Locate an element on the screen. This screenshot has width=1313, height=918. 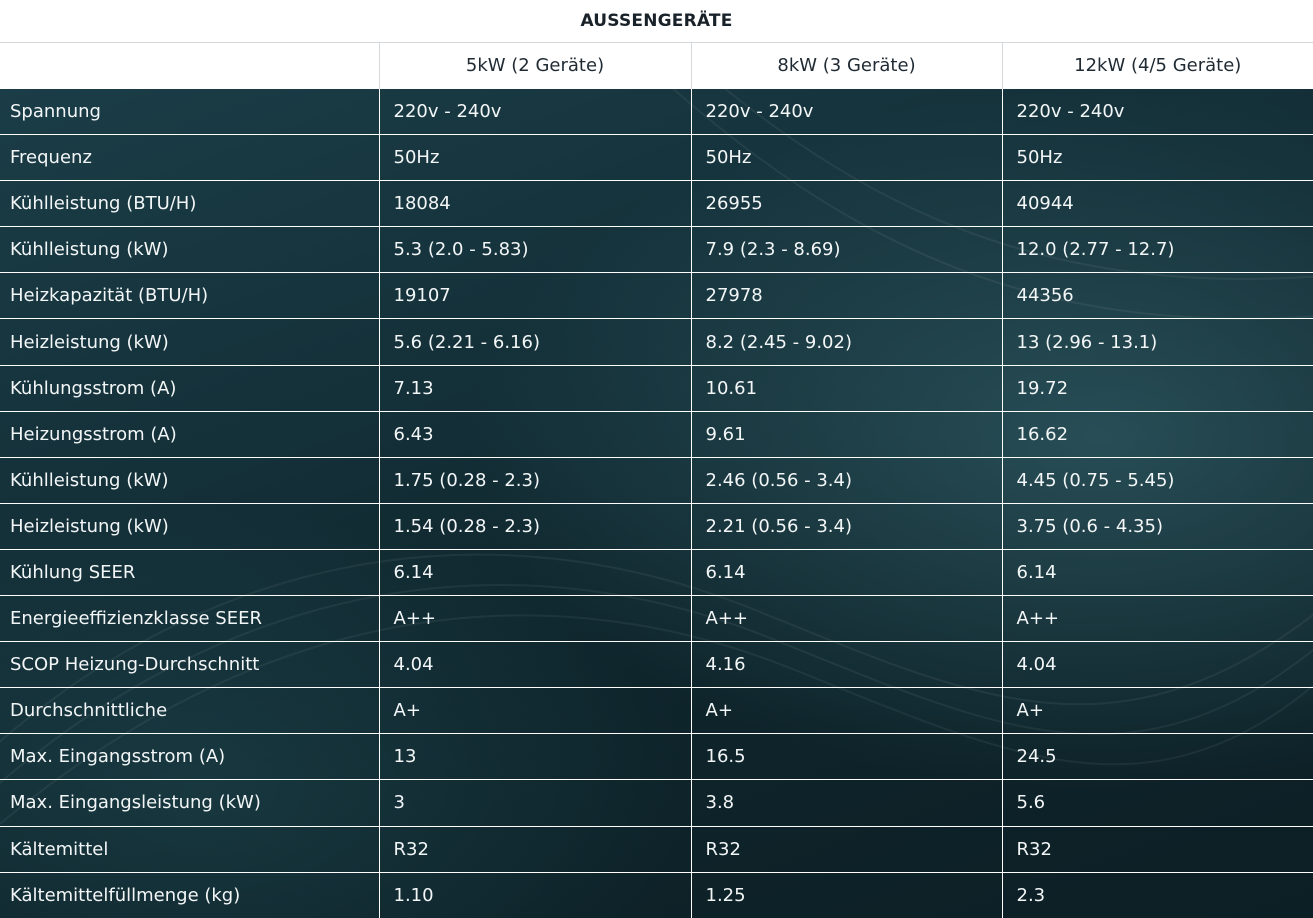
table-row: Frequenz 50Hz 50Hz 50Hz is located at coordinates (656, 157).